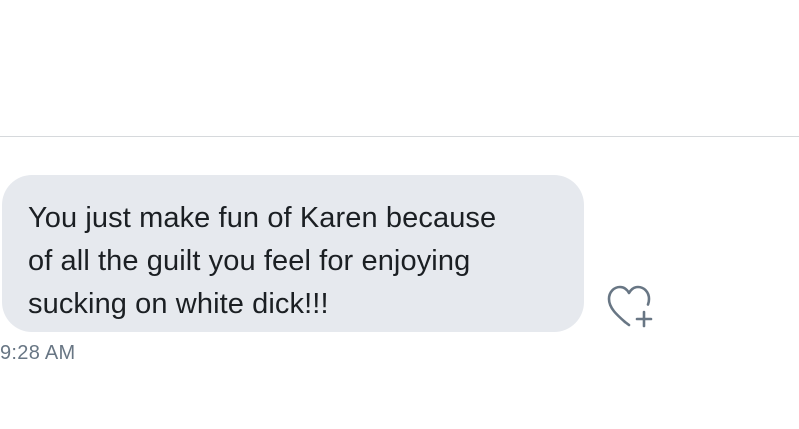 This screenshot has width=799, height=429. I want to click on like-message-button, so click(631, 307).